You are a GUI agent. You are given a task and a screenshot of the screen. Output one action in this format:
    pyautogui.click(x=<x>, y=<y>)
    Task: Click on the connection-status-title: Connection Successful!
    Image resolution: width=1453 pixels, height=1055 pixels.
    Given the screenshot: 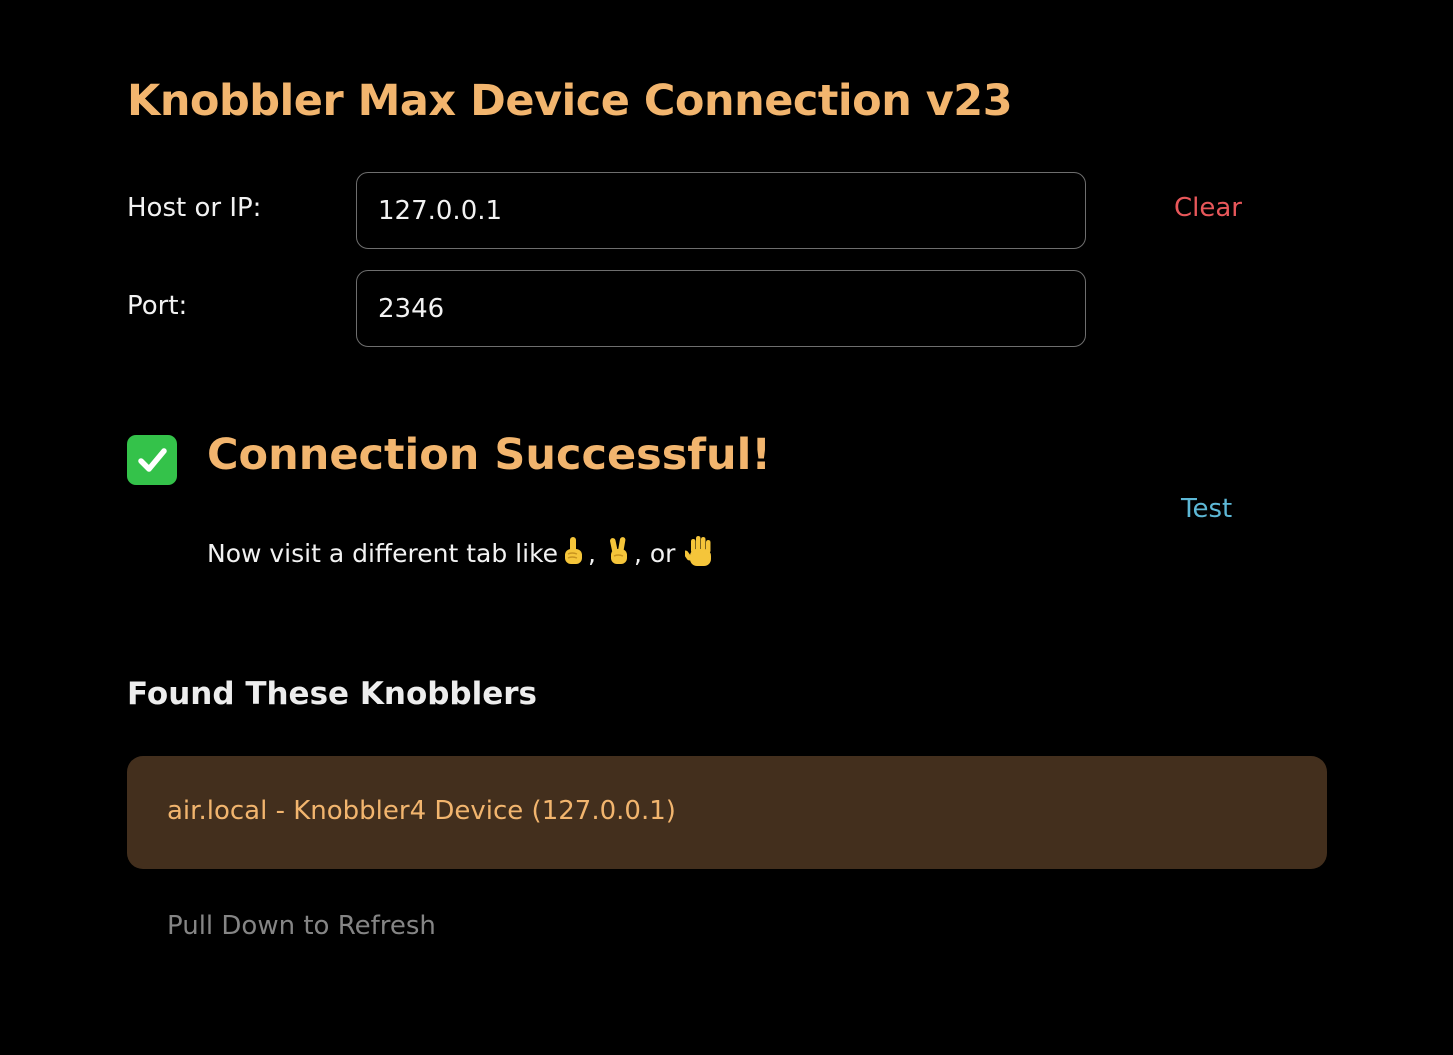 What is the action you would take?
    pyautogui.click(x=489, y=455)
    